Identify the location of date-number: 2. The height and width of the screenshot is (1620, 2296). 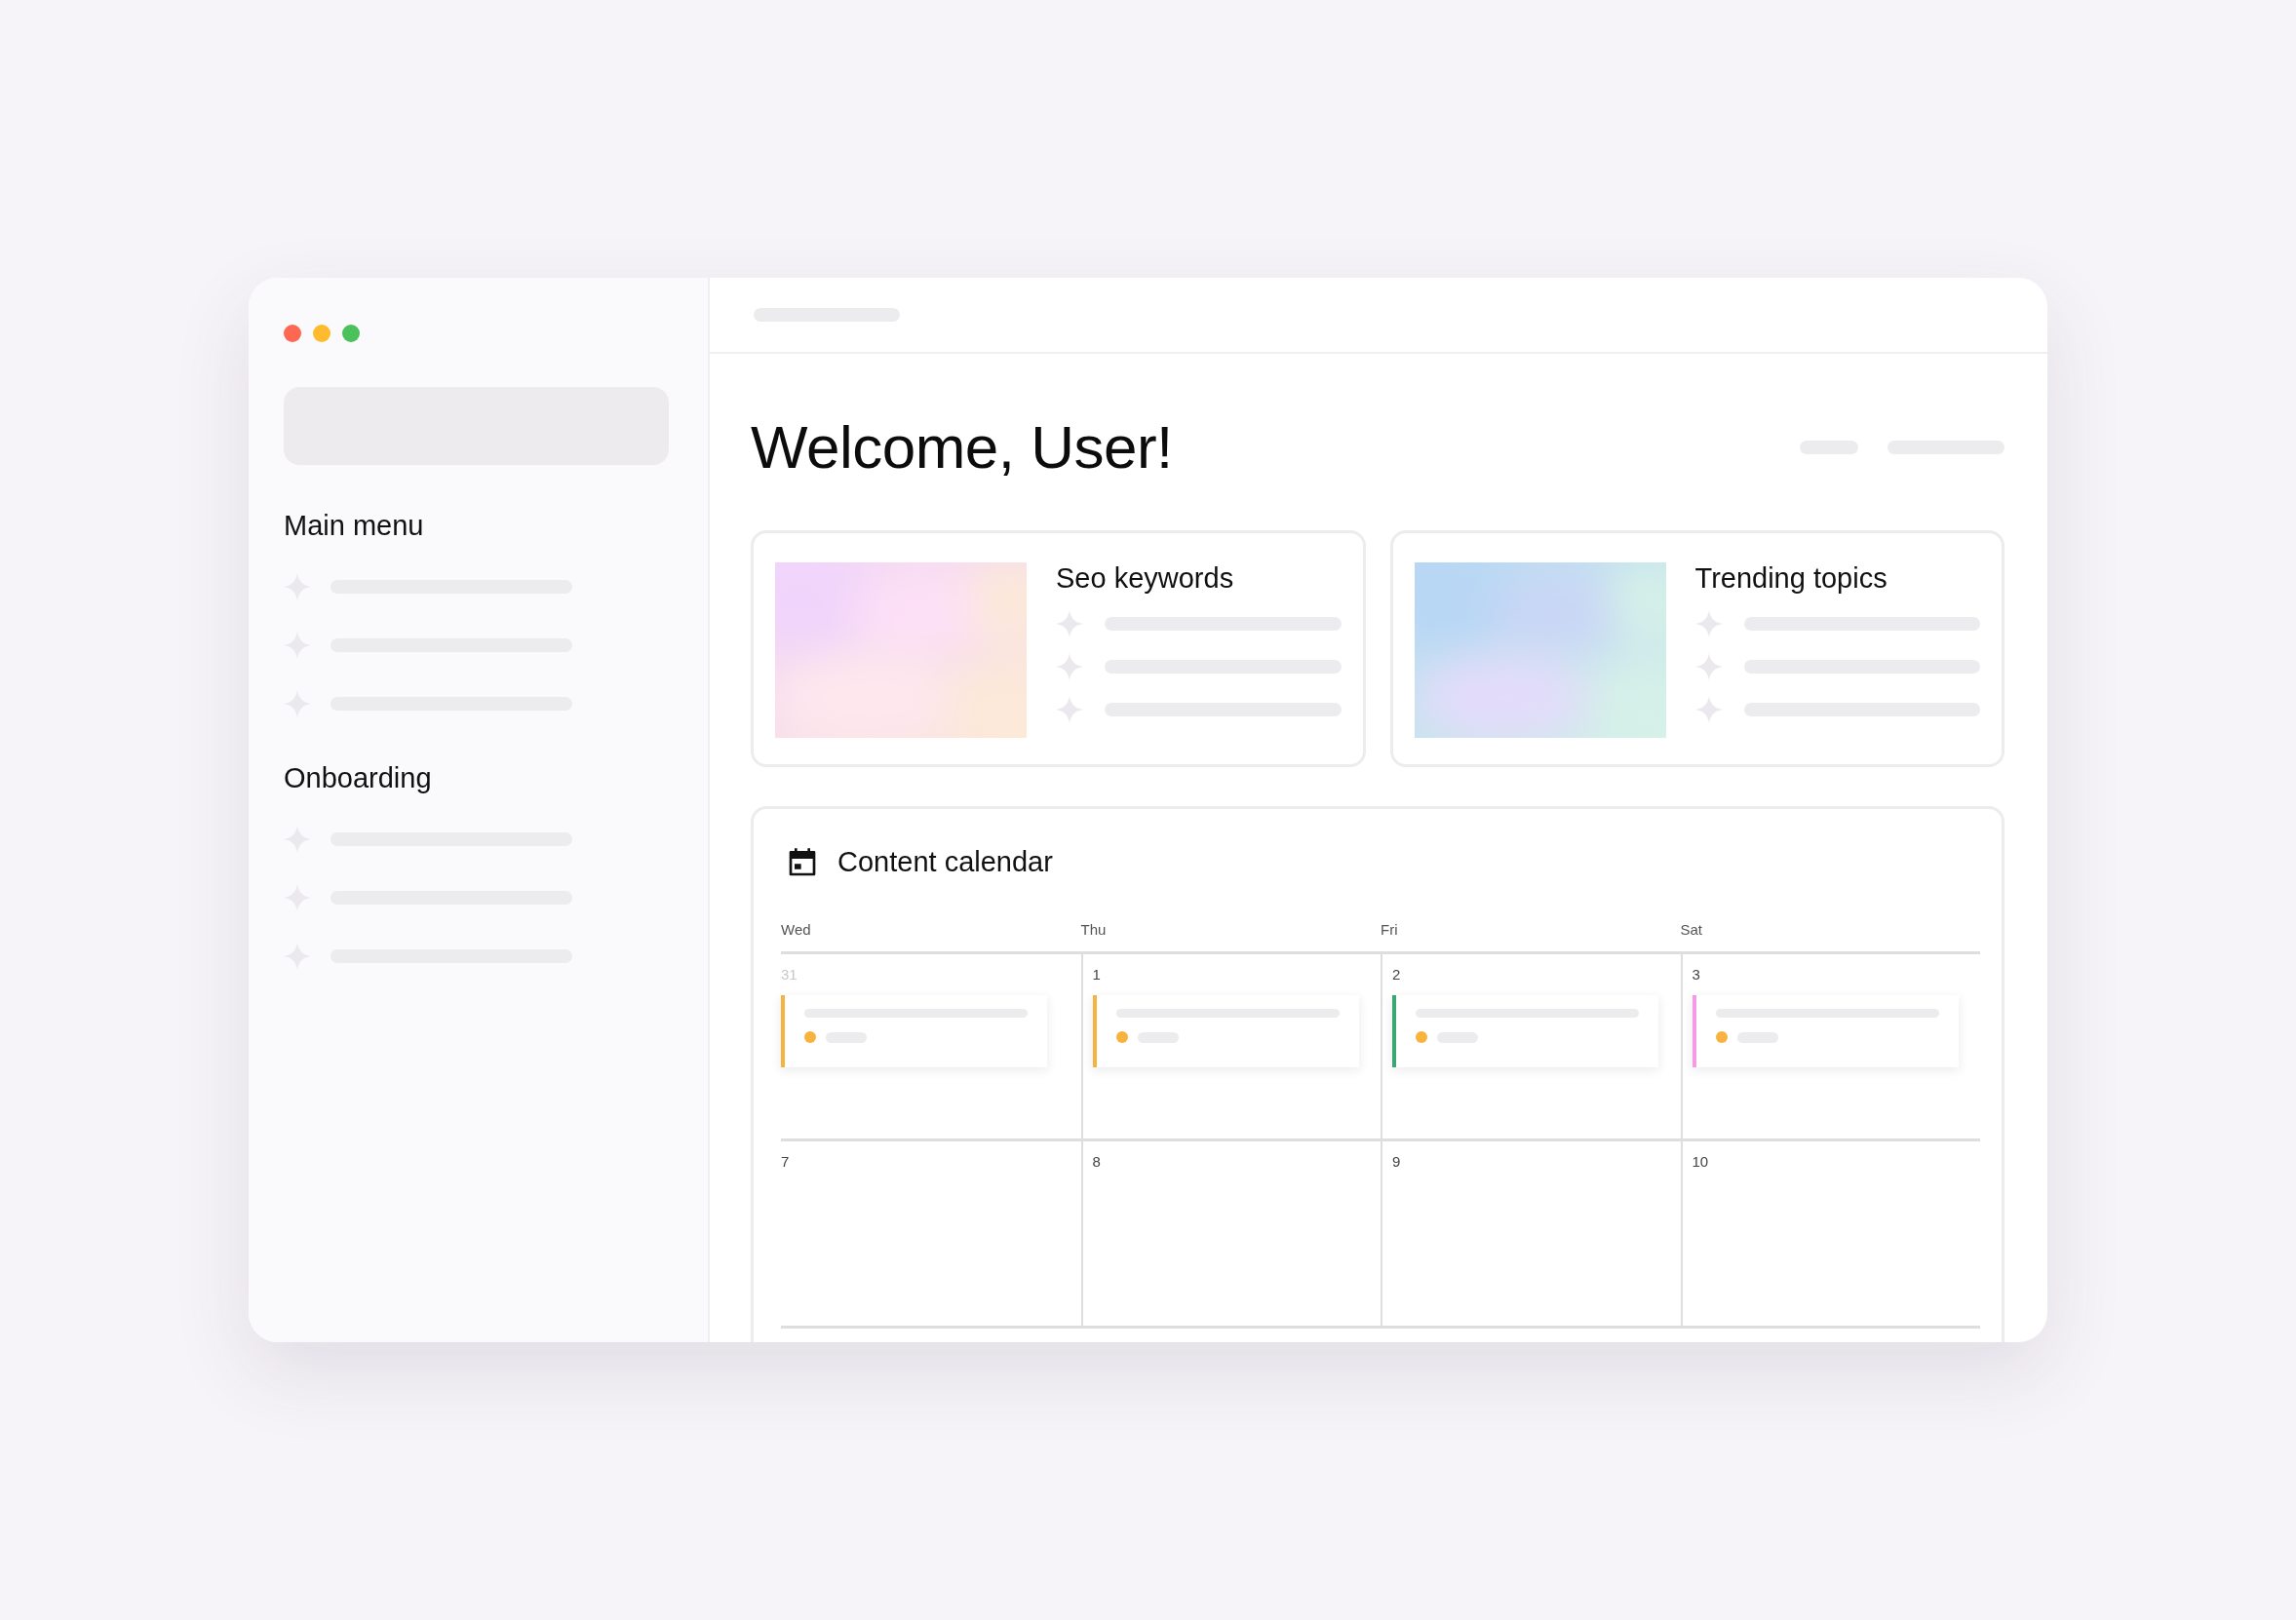
(1397, 974).